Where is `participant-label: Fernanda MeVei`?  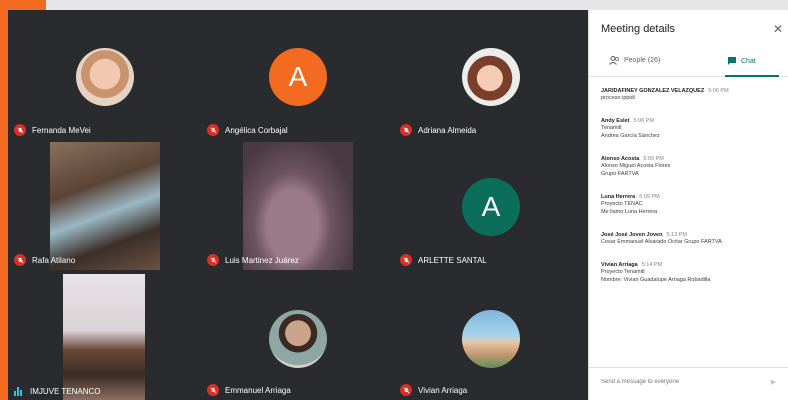
participant-label: Fernanda MeVei is located at coordinates (52, 130).